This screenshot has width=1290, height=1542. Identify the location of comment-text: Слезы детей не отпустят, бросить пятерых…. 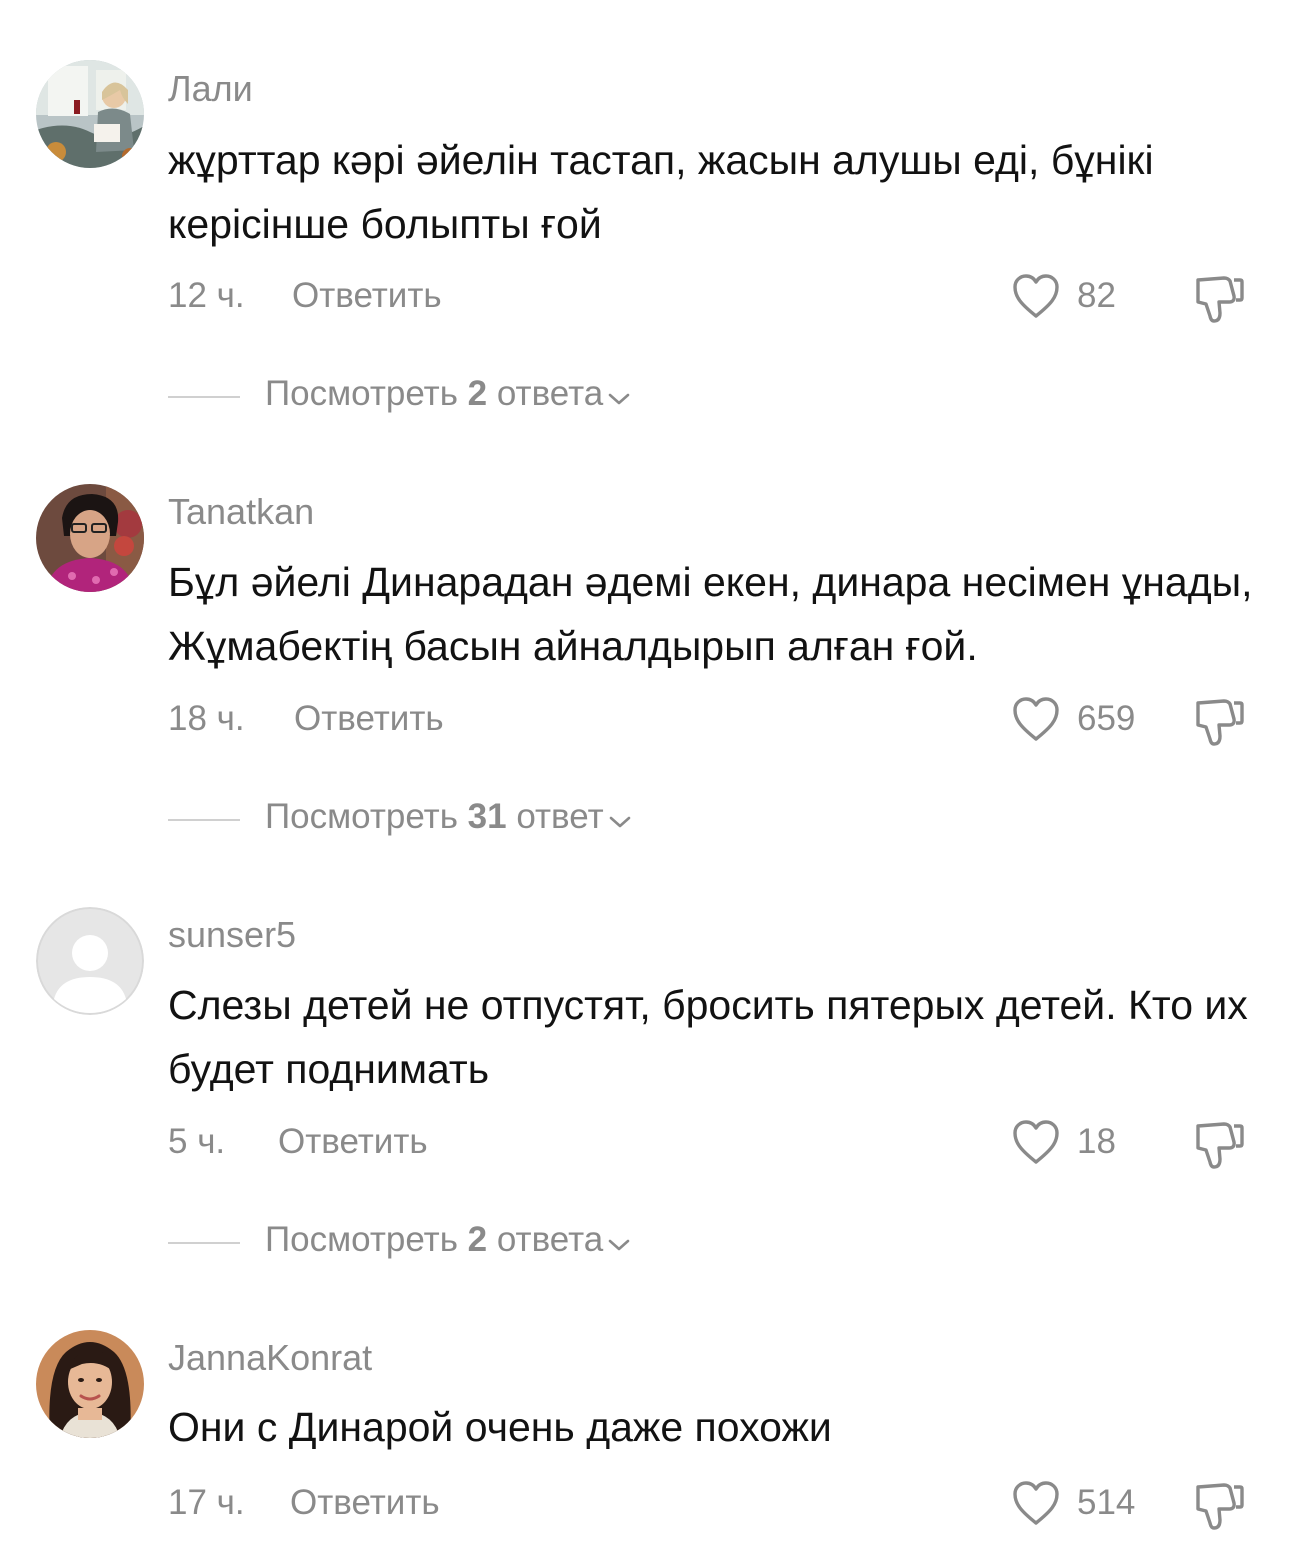
(708, 1037).